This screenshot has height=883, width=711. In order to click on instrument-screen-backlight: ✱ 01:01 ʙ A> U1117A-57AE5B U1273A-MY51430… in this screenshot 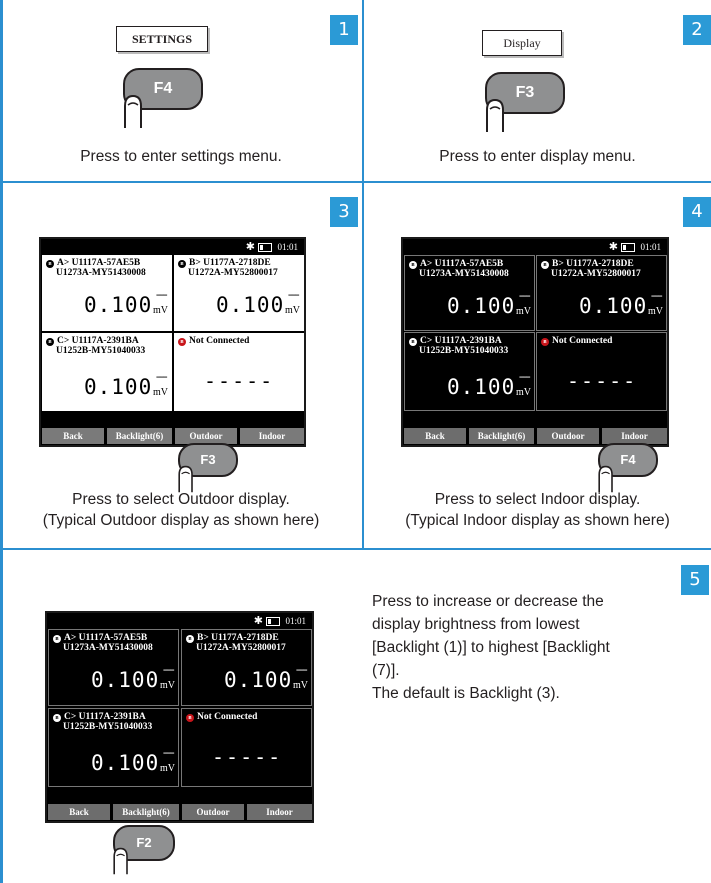, I will do `click(179, 717)`.